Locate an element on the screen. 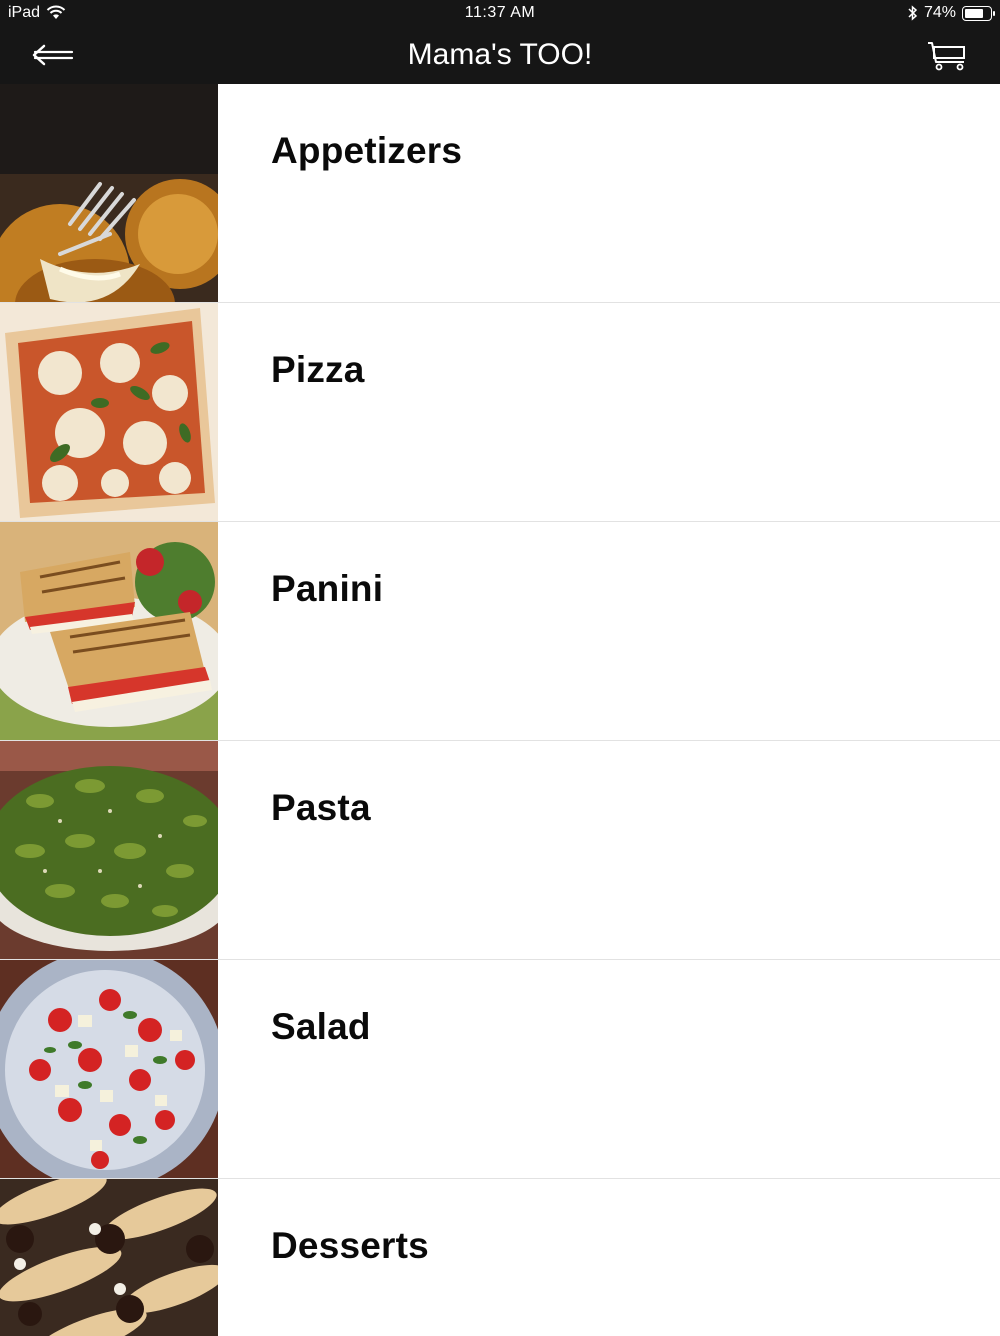 The width and height of the screenshot is (1000, 1336). page-title: Mama's TOO! is located at coordinates (500, 54).